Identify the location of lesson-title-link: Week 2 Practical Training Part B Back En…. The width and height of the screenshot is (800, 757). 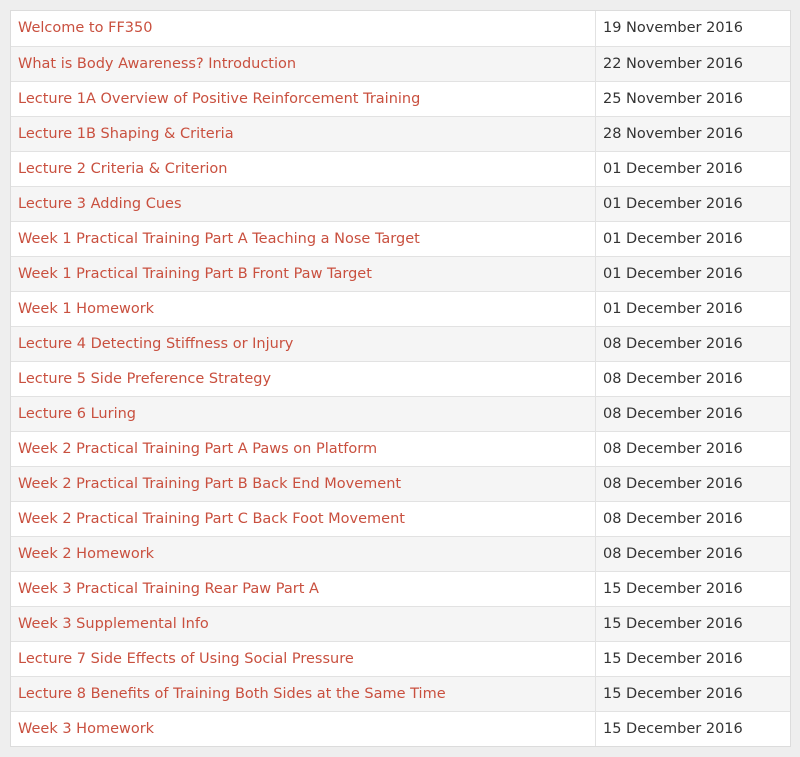
(303, 483).